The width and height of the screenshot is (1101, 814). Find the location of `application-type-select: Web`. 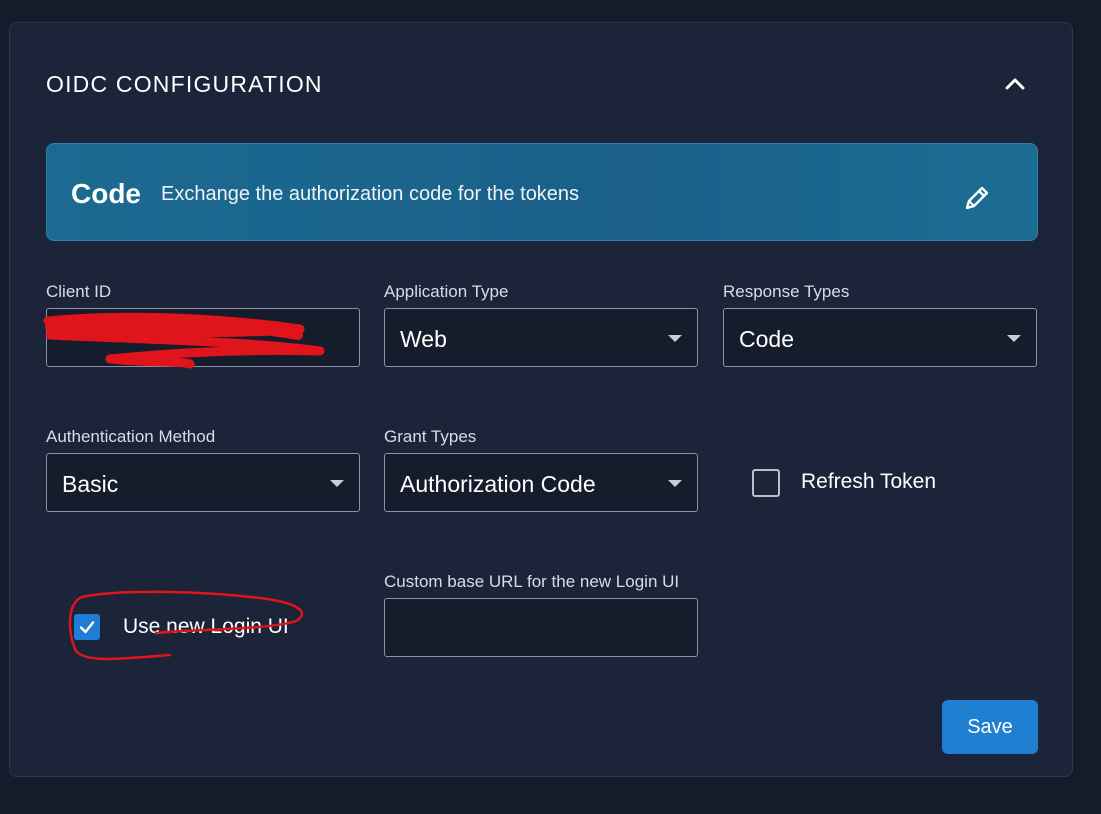

application-type-select: Web is located at coordinates (541, 337).